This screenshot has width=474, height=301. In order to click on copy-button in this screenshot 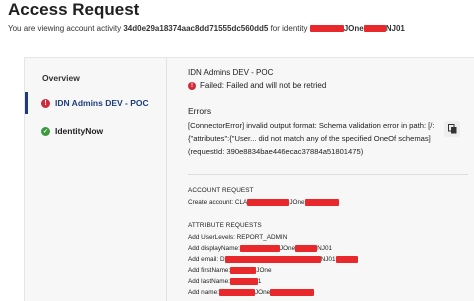, I will do `click(452, 129)`.